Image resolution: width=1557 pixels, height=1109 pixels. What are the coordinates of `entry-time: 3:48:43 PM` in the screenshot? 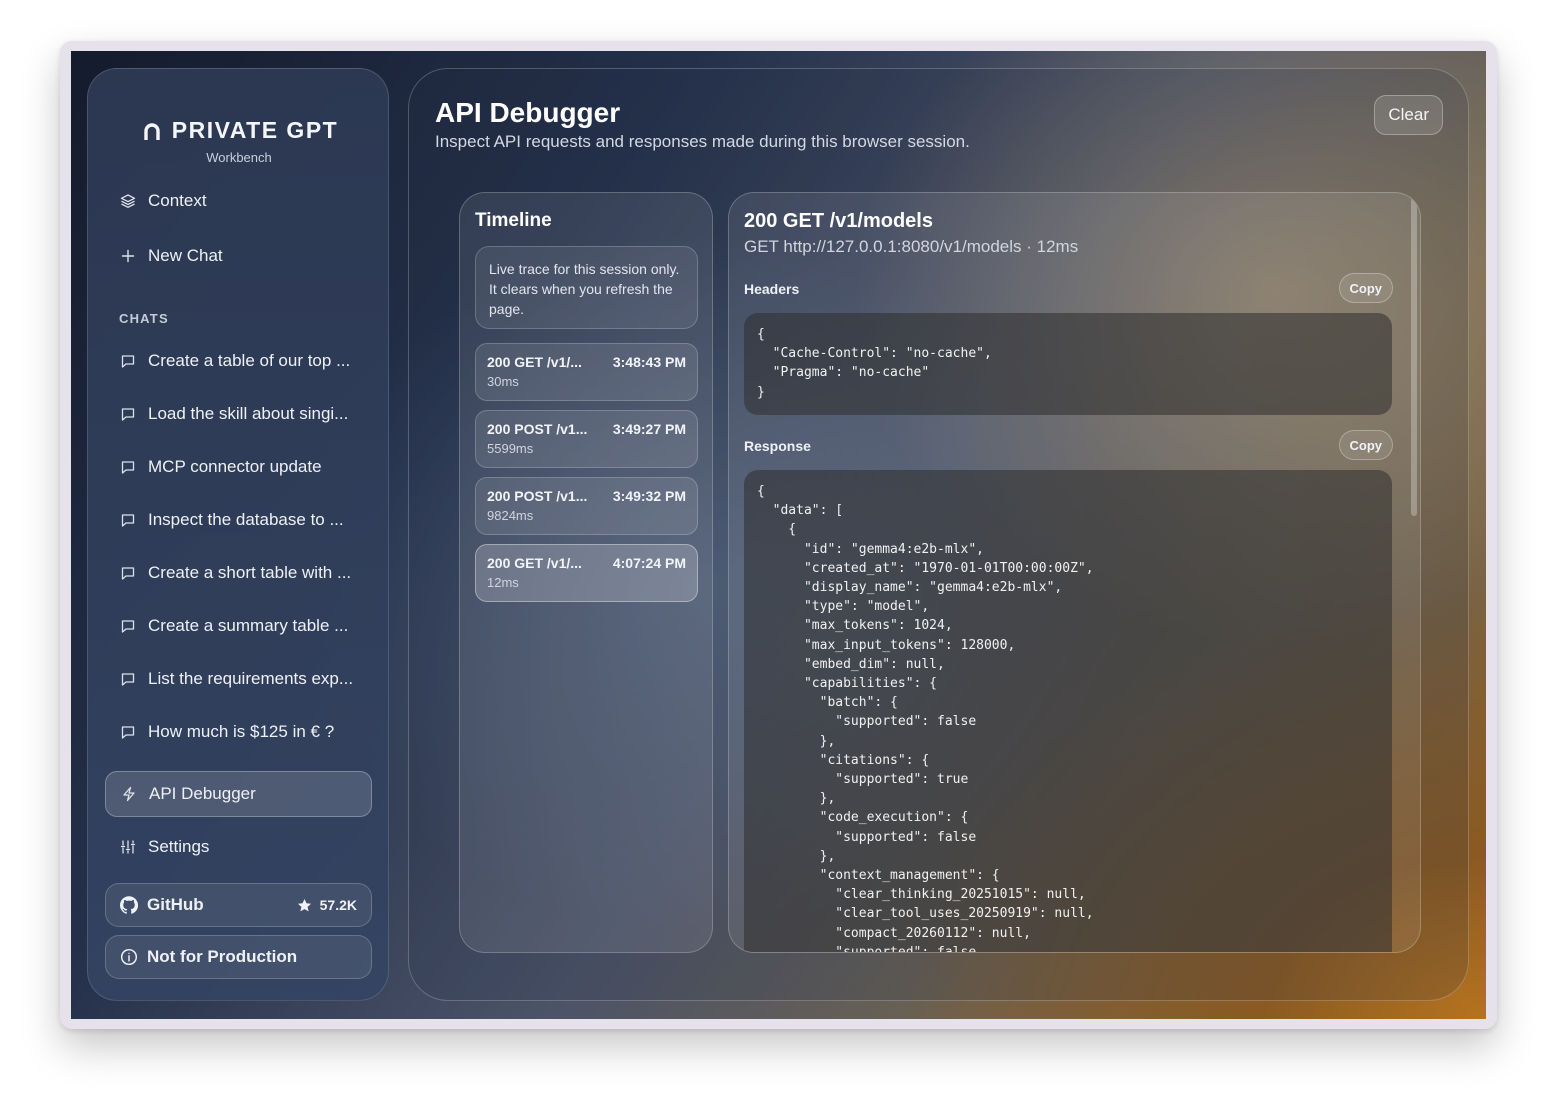 It's located at (649, 362).